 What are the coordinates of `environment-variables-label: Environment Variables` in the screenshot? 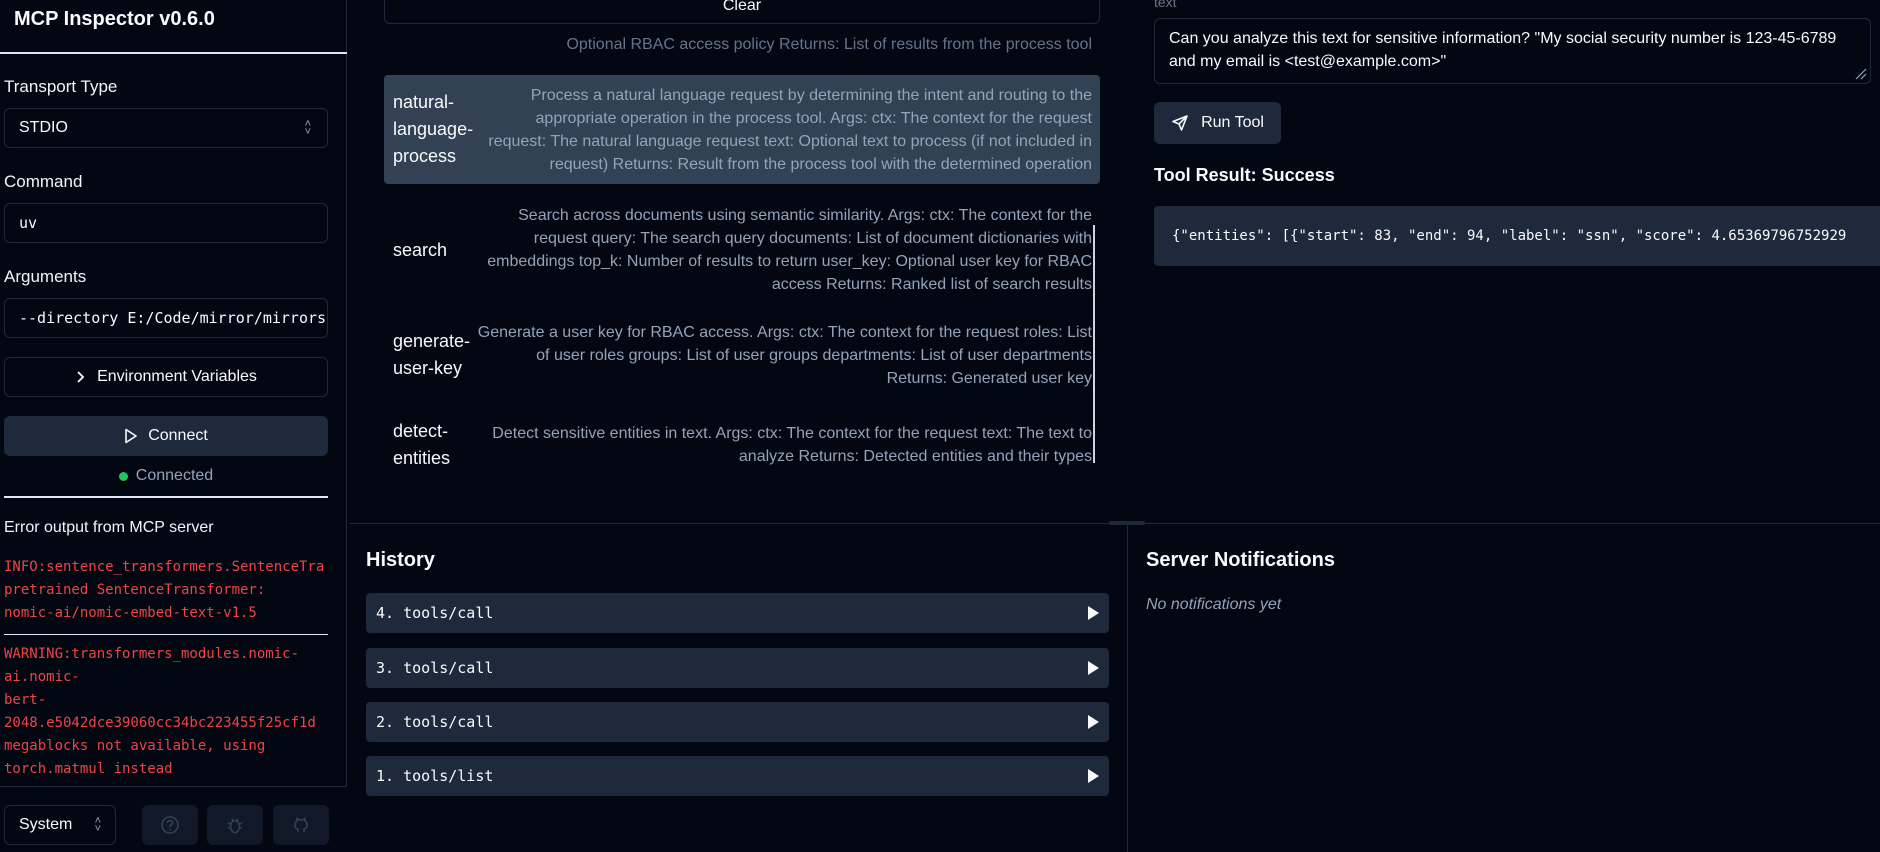 It's located at (177, 376).